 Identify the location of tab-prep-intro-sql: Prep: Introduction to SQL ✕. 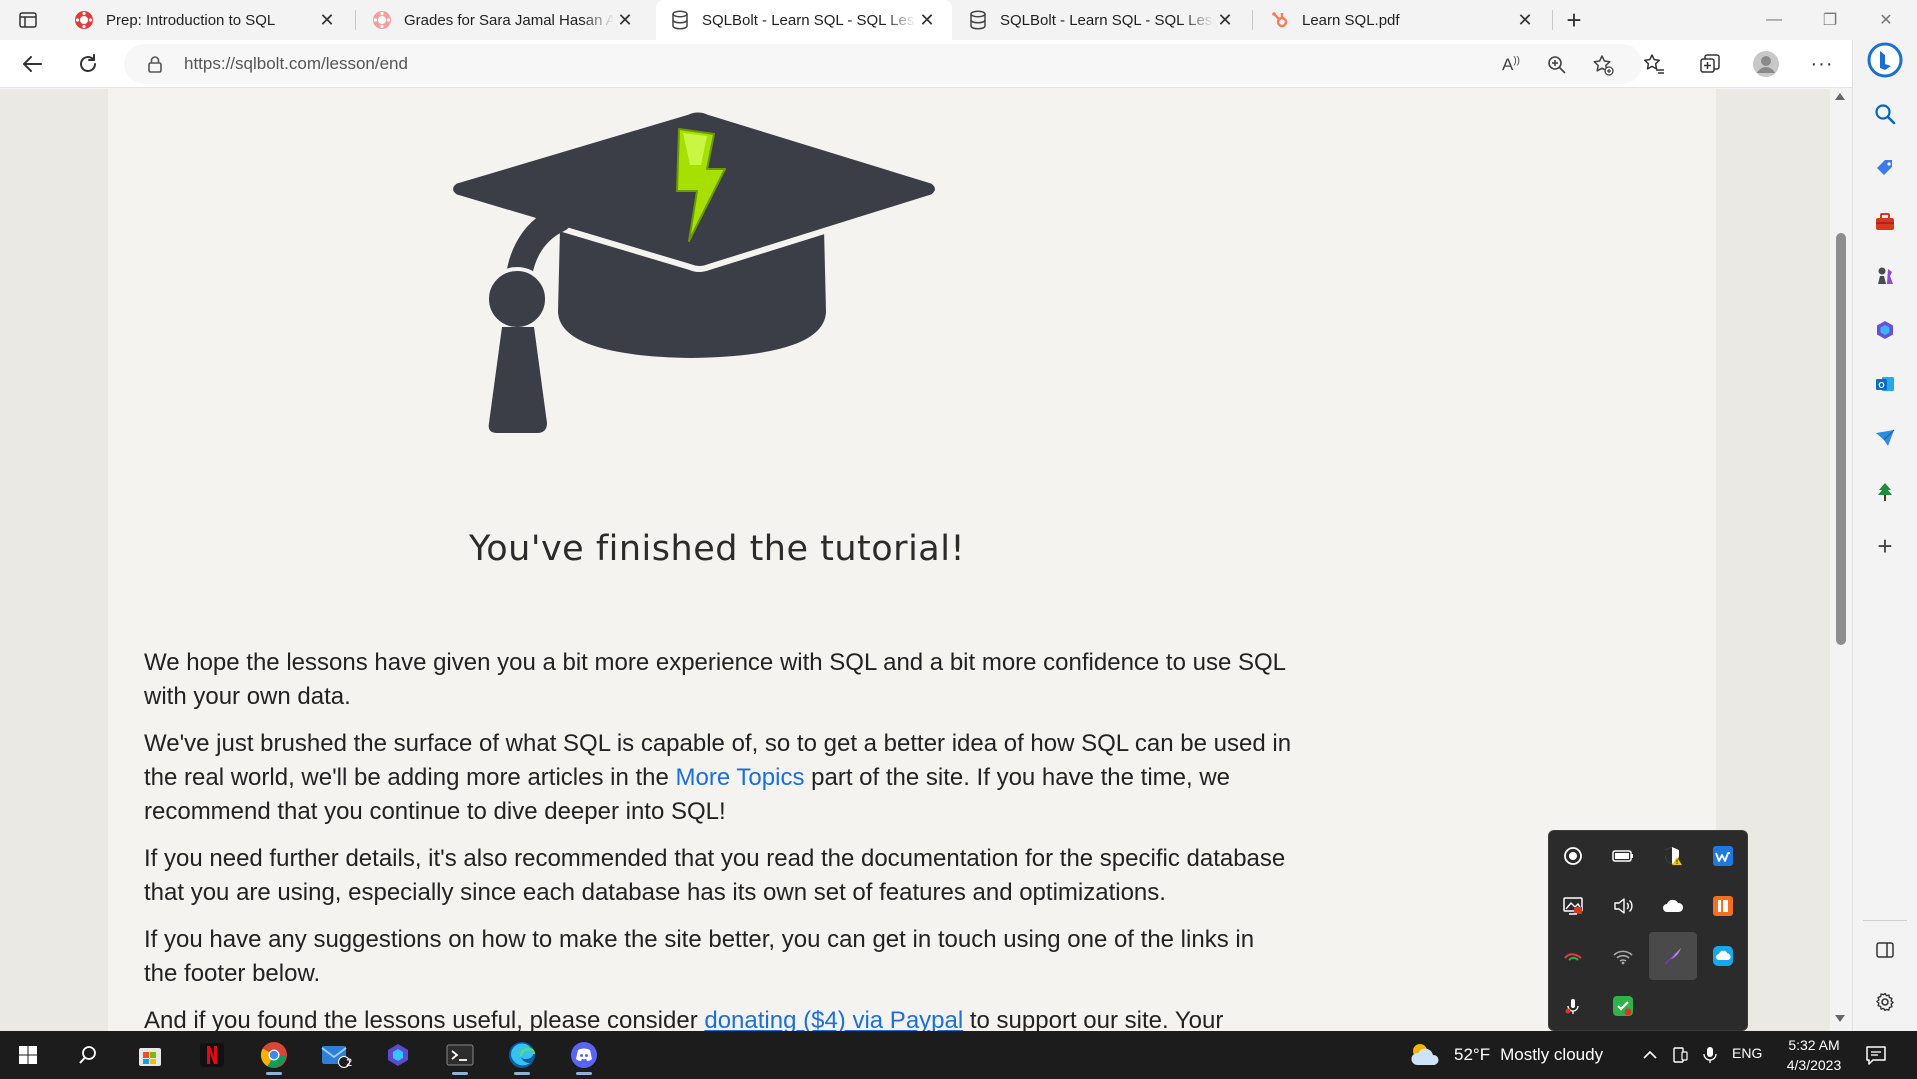
(206, 20).